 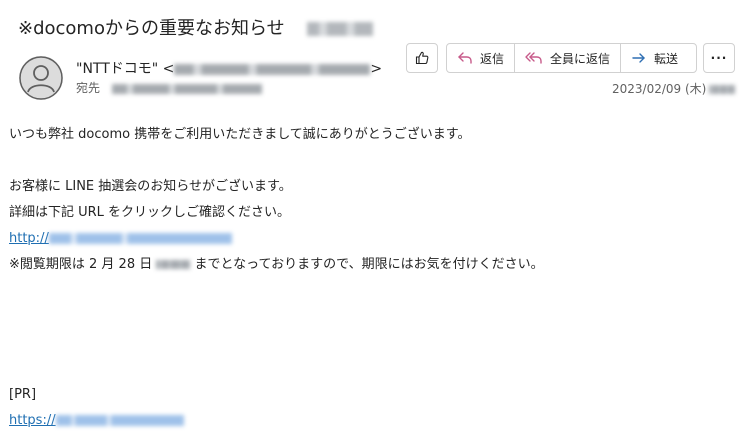 I want to click on reply-button: 返信, so click(x=481, y=58).